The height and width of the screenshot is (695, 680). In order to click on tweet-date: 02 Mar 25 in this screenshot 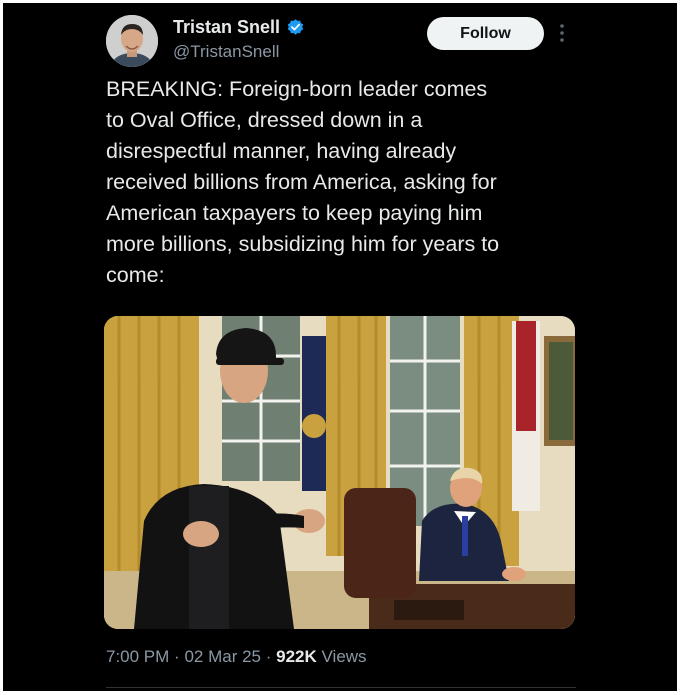, I will do `click(222, 656)`.